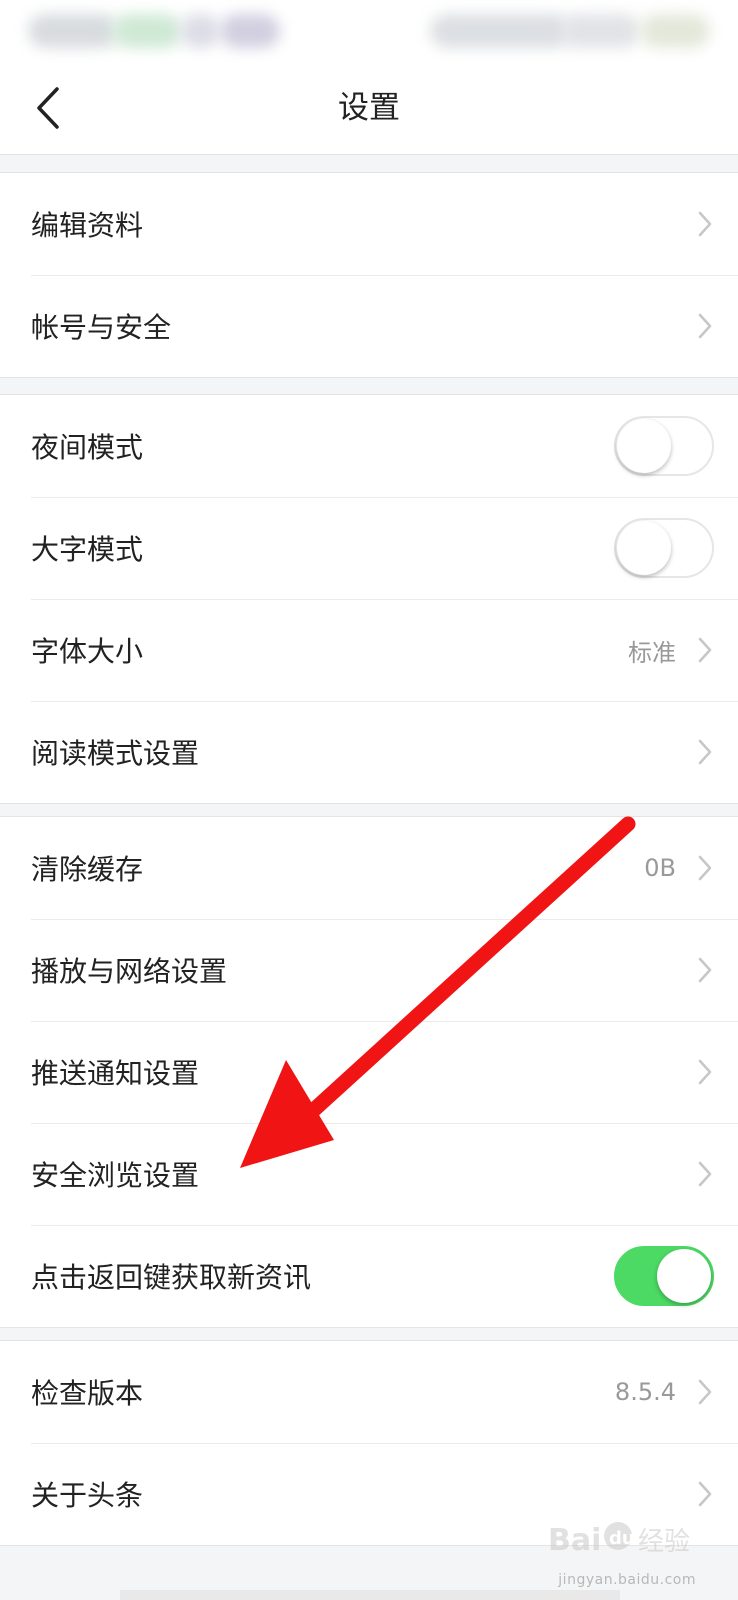  What do you see at coordinates (369, 970) in the screenshot?
I see `row-playback-network-settings: 播放与网络设置` at bounding box center [369, 970].